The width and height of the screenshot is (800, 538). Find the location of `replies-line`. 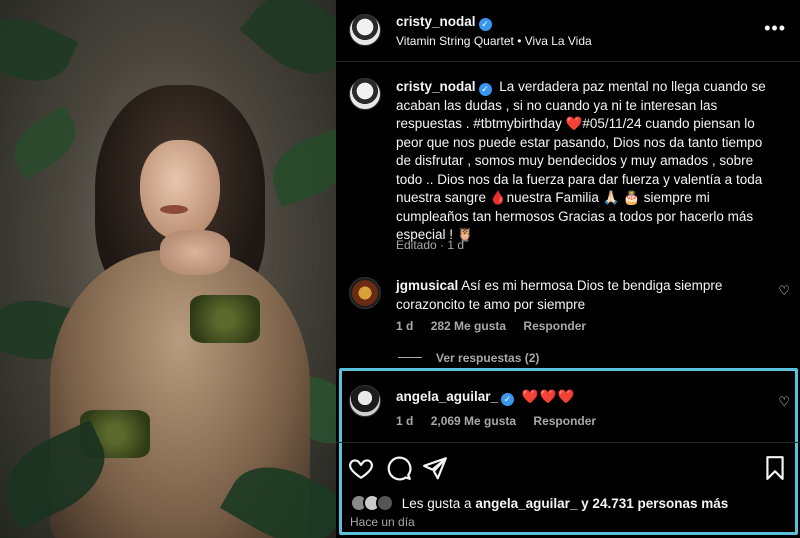

replies-line is located at coordinates (410, 357).